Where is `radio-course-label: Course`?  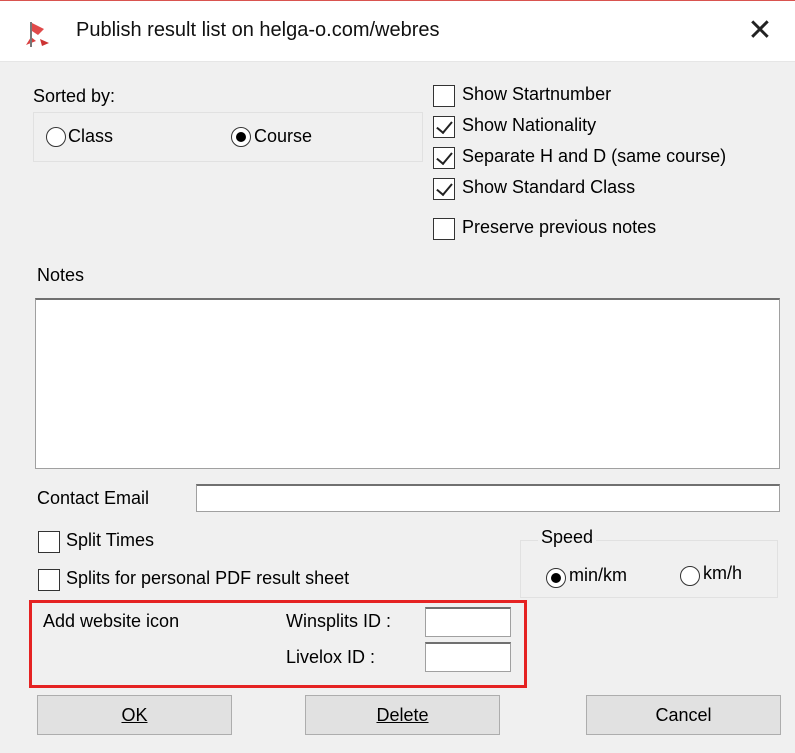 radio-course-label: Course is located at coordinates (283, 136).